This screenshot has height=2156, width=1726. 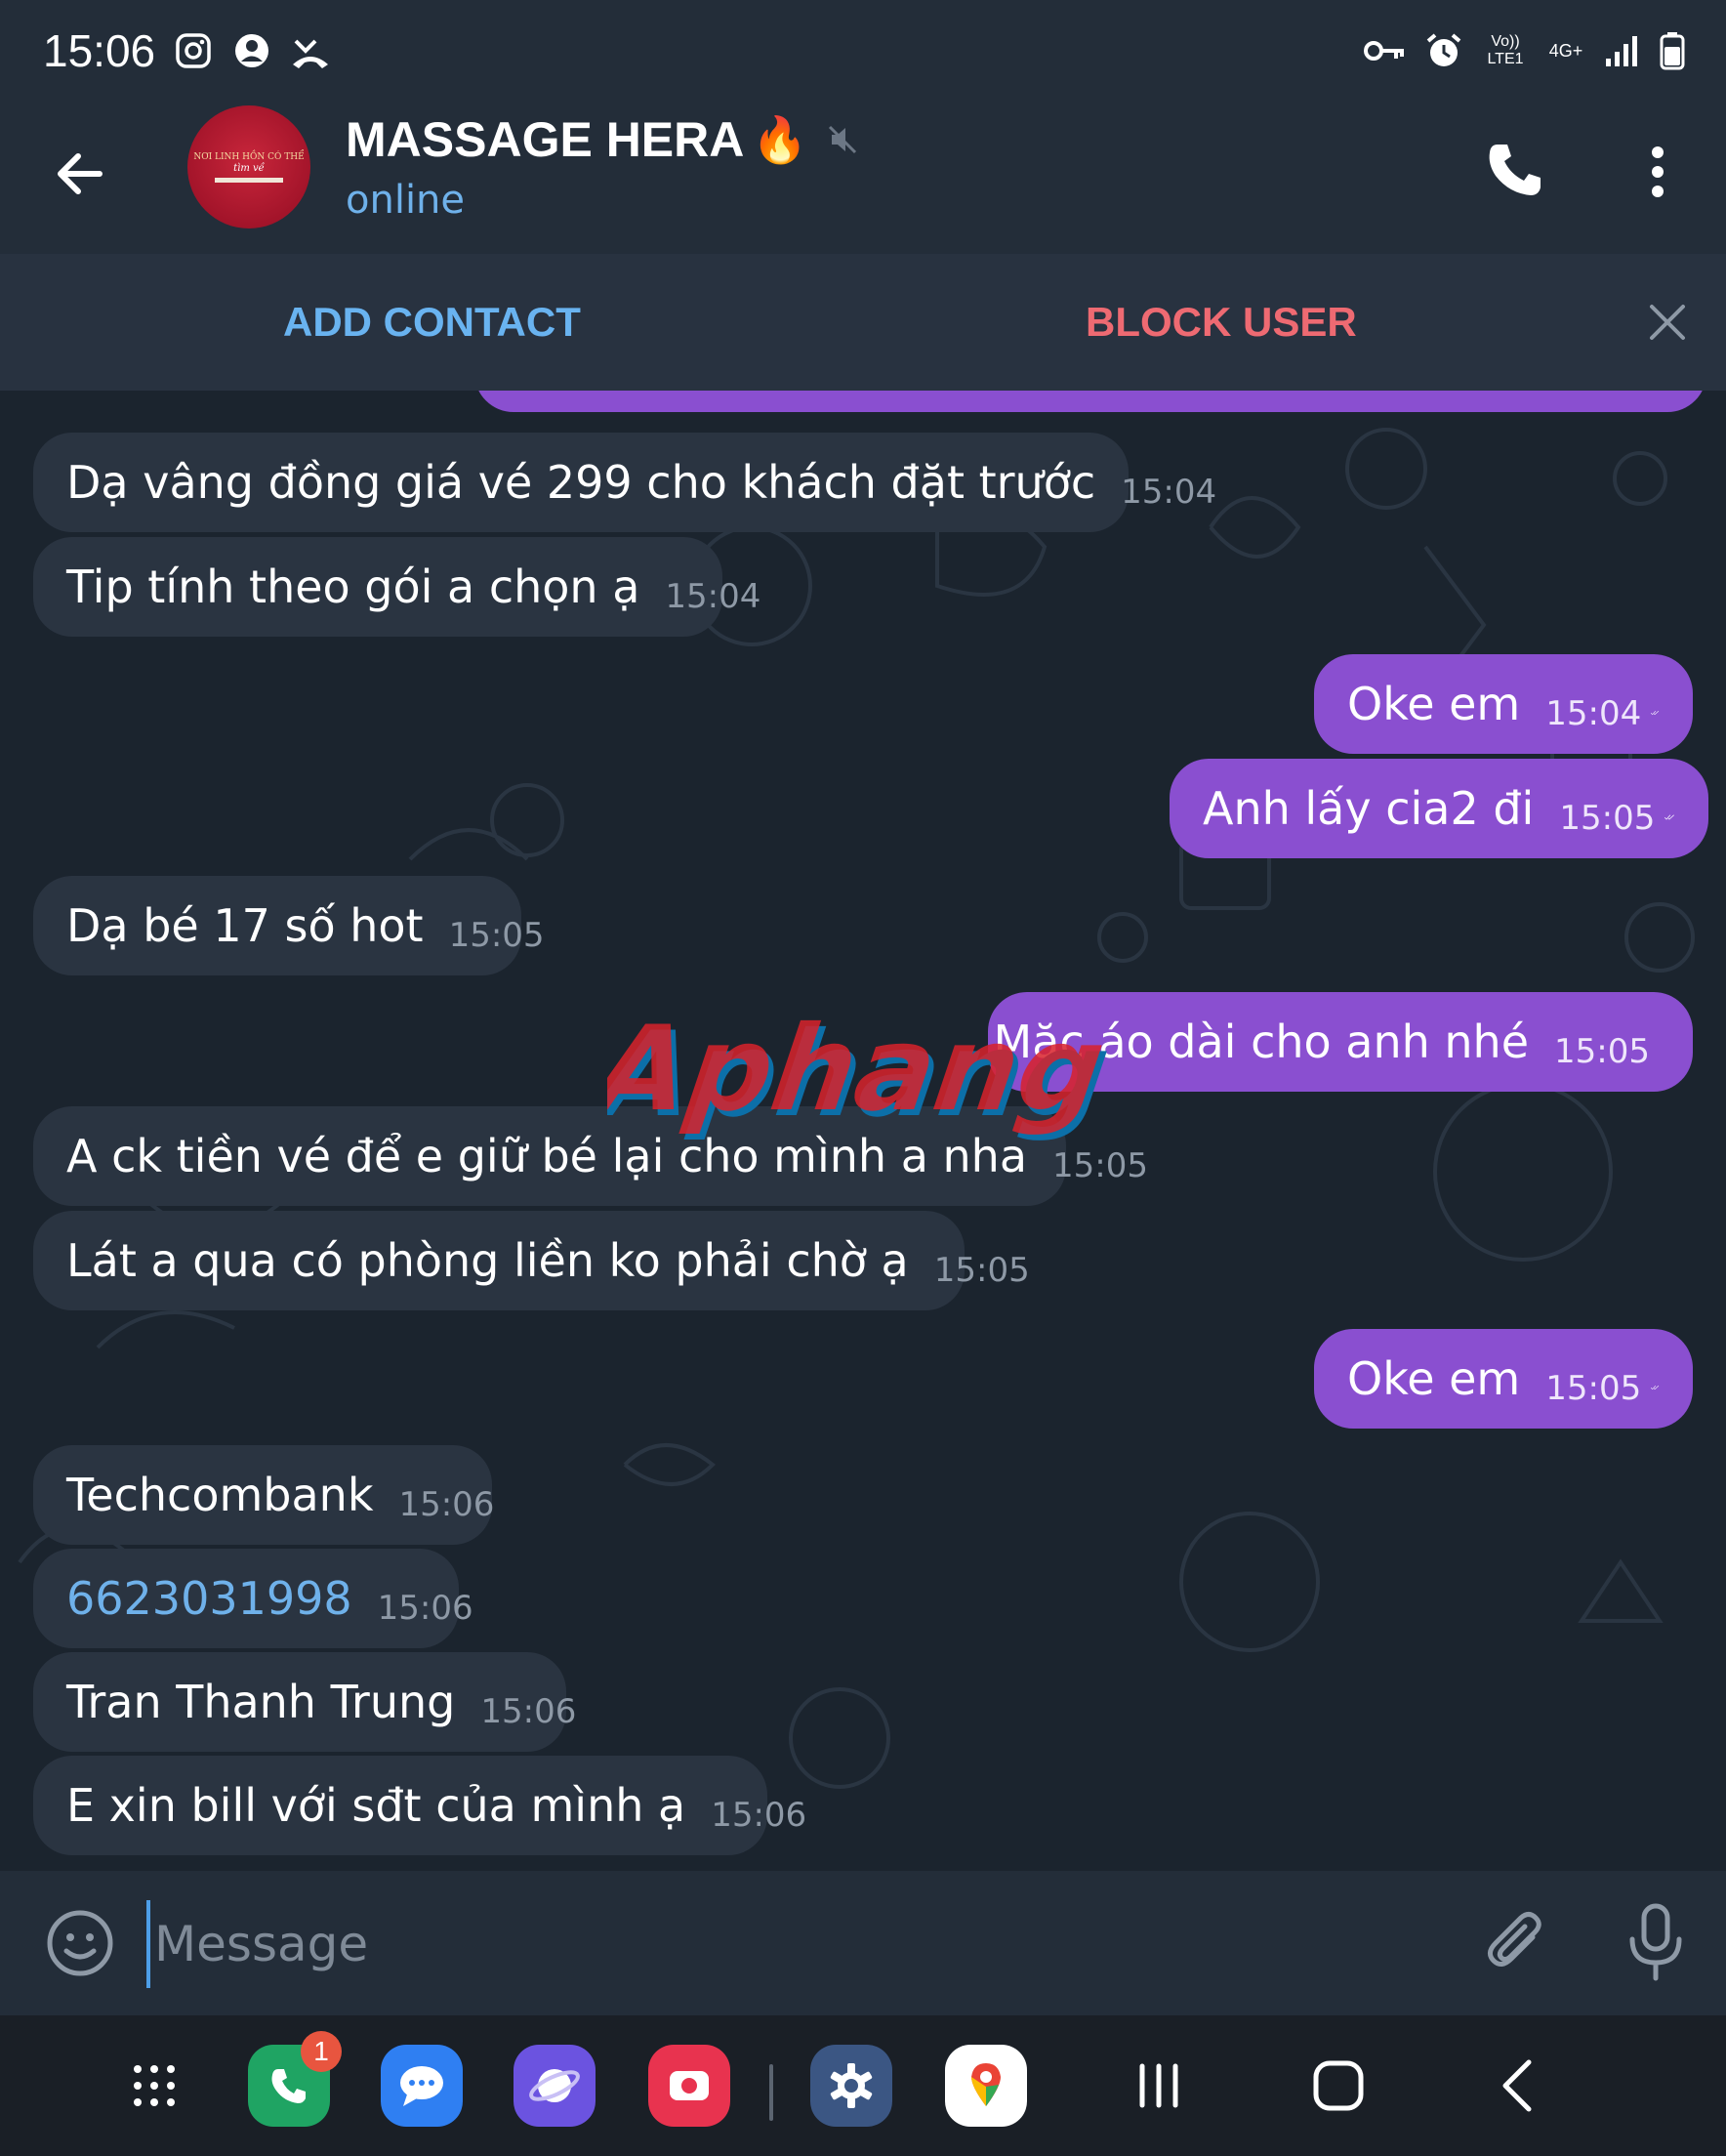 What do you see at coordinates (1516, 1943) in the screenshot?
I see `paperclip-icon` at bounding box center [1516, 1943].